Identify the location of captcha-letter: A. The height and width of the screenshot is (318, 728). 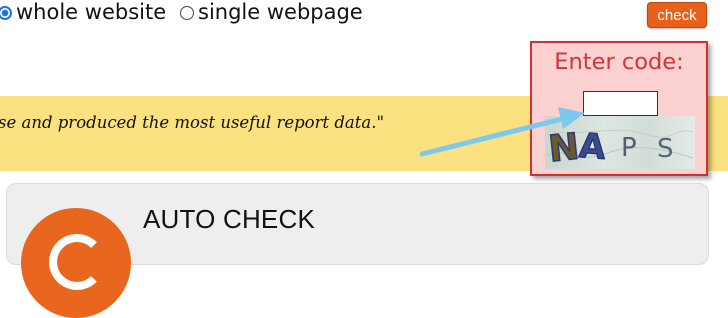
(593, 147).